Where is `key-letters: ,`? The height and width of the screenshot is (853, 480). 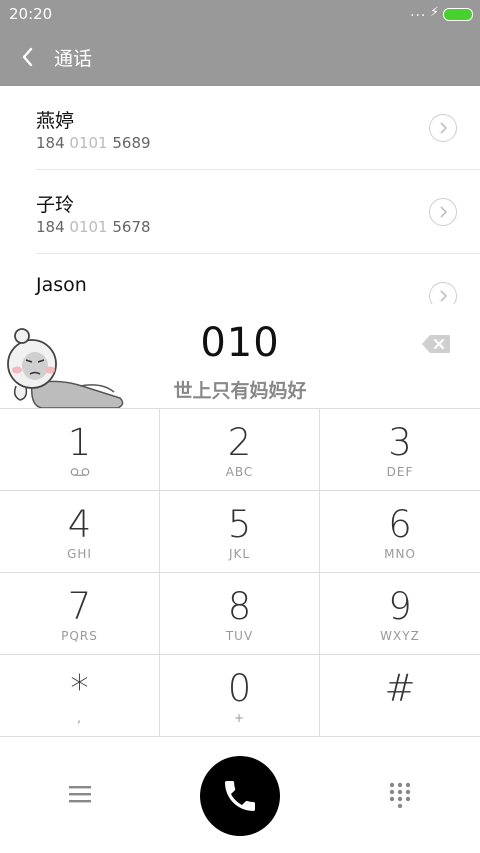 key-letters: , is located at coordinates (79, 718).